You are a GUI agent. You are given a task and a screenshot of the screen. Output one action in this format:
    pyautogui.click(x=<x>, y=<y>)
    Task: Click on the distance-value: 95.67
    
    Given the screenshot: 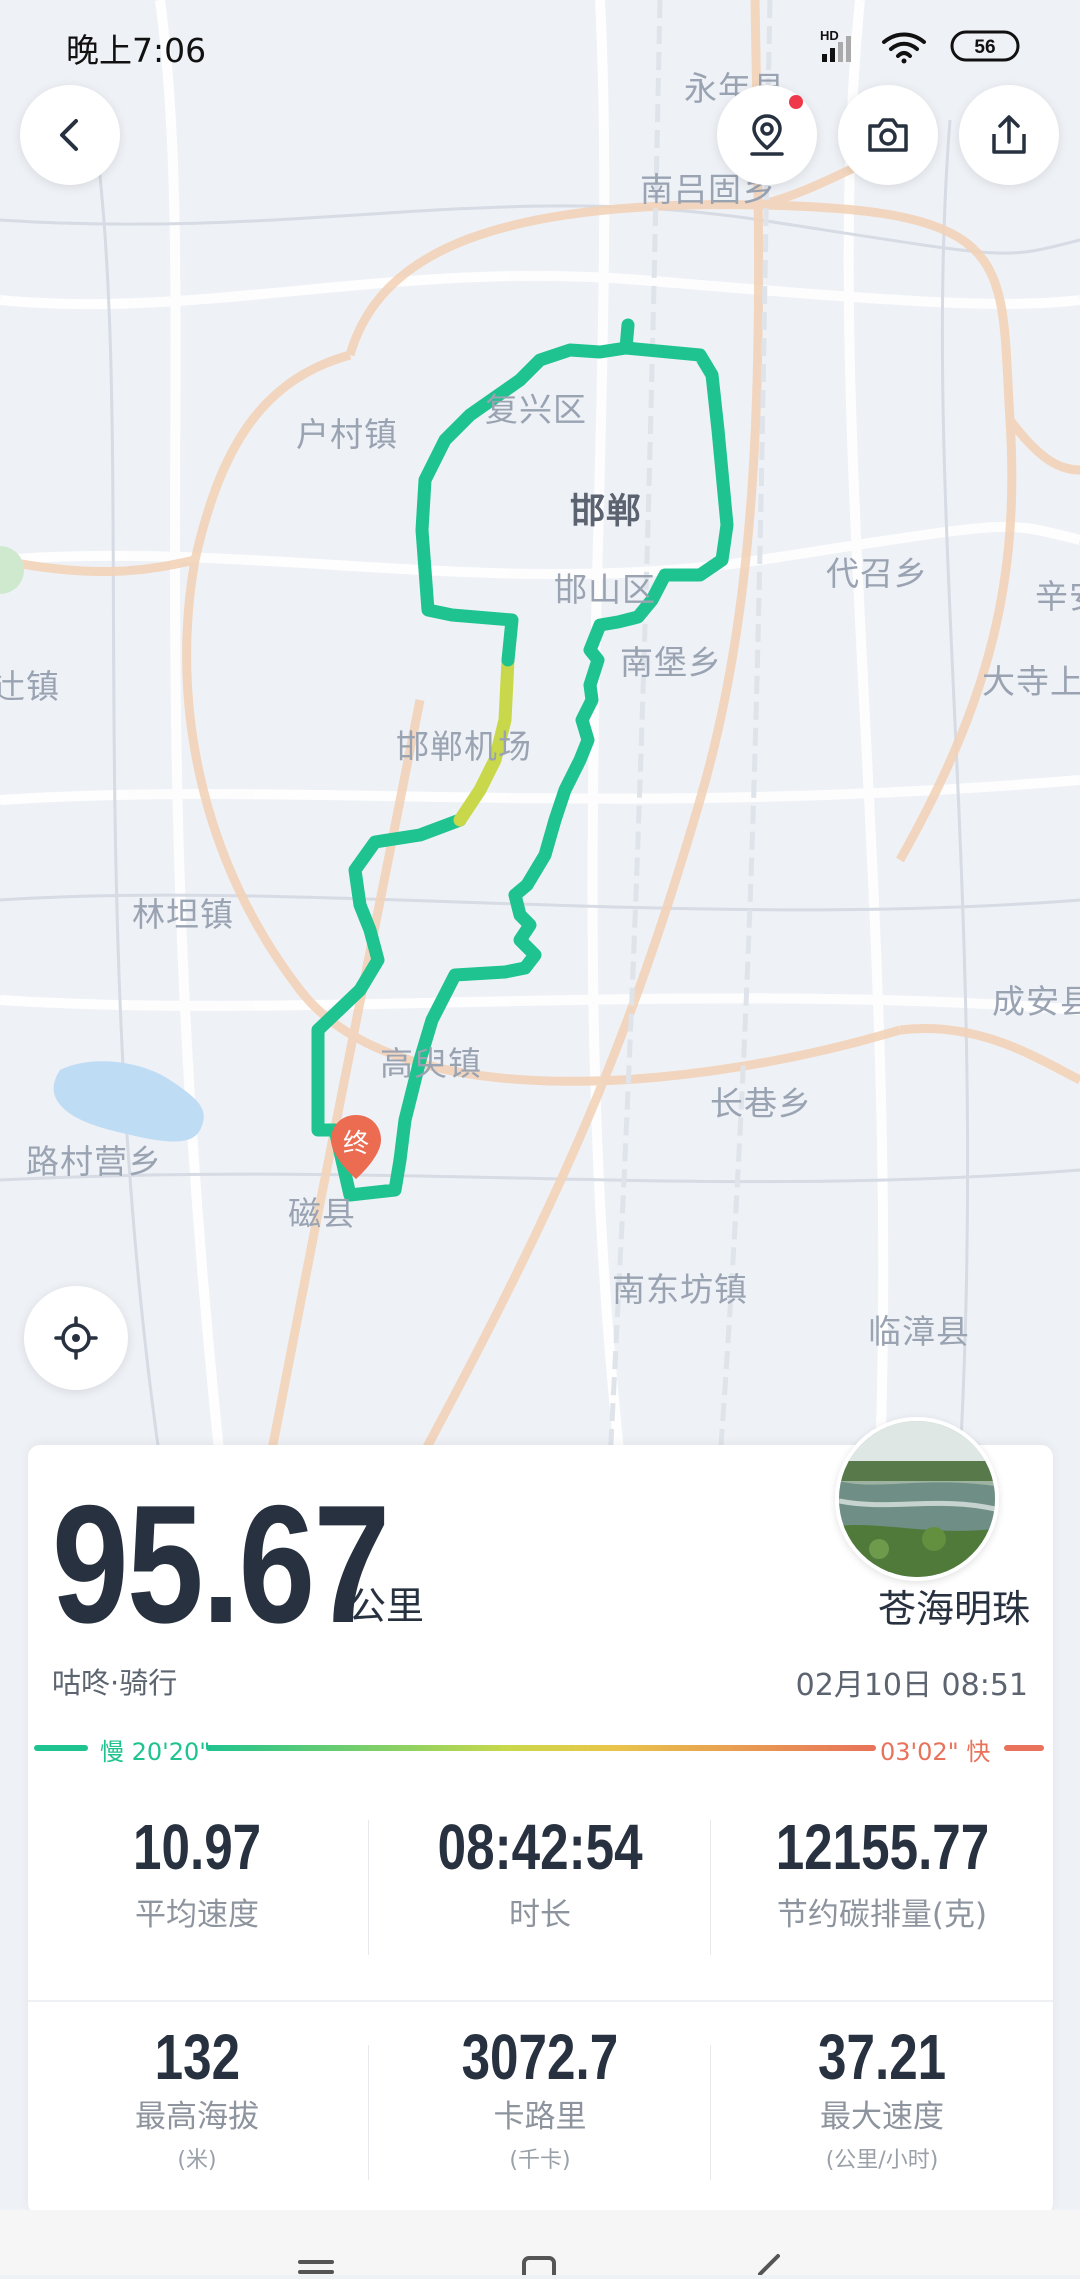 What is the action you would take?
    pyautogui.click(x=221, y=1564)
    